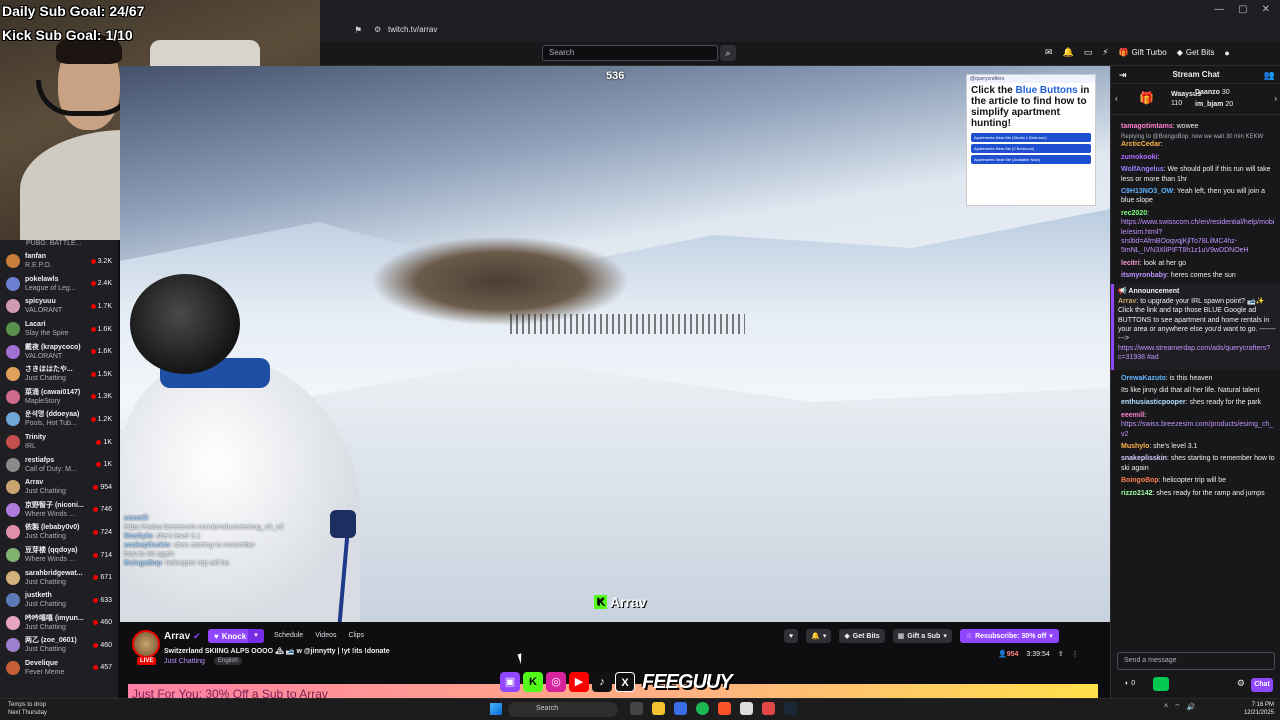 The image size is (1280, 720). Describe the element at coordinates (563, 709) in the screenshot. I see `taskbar-search: Search` at that location.